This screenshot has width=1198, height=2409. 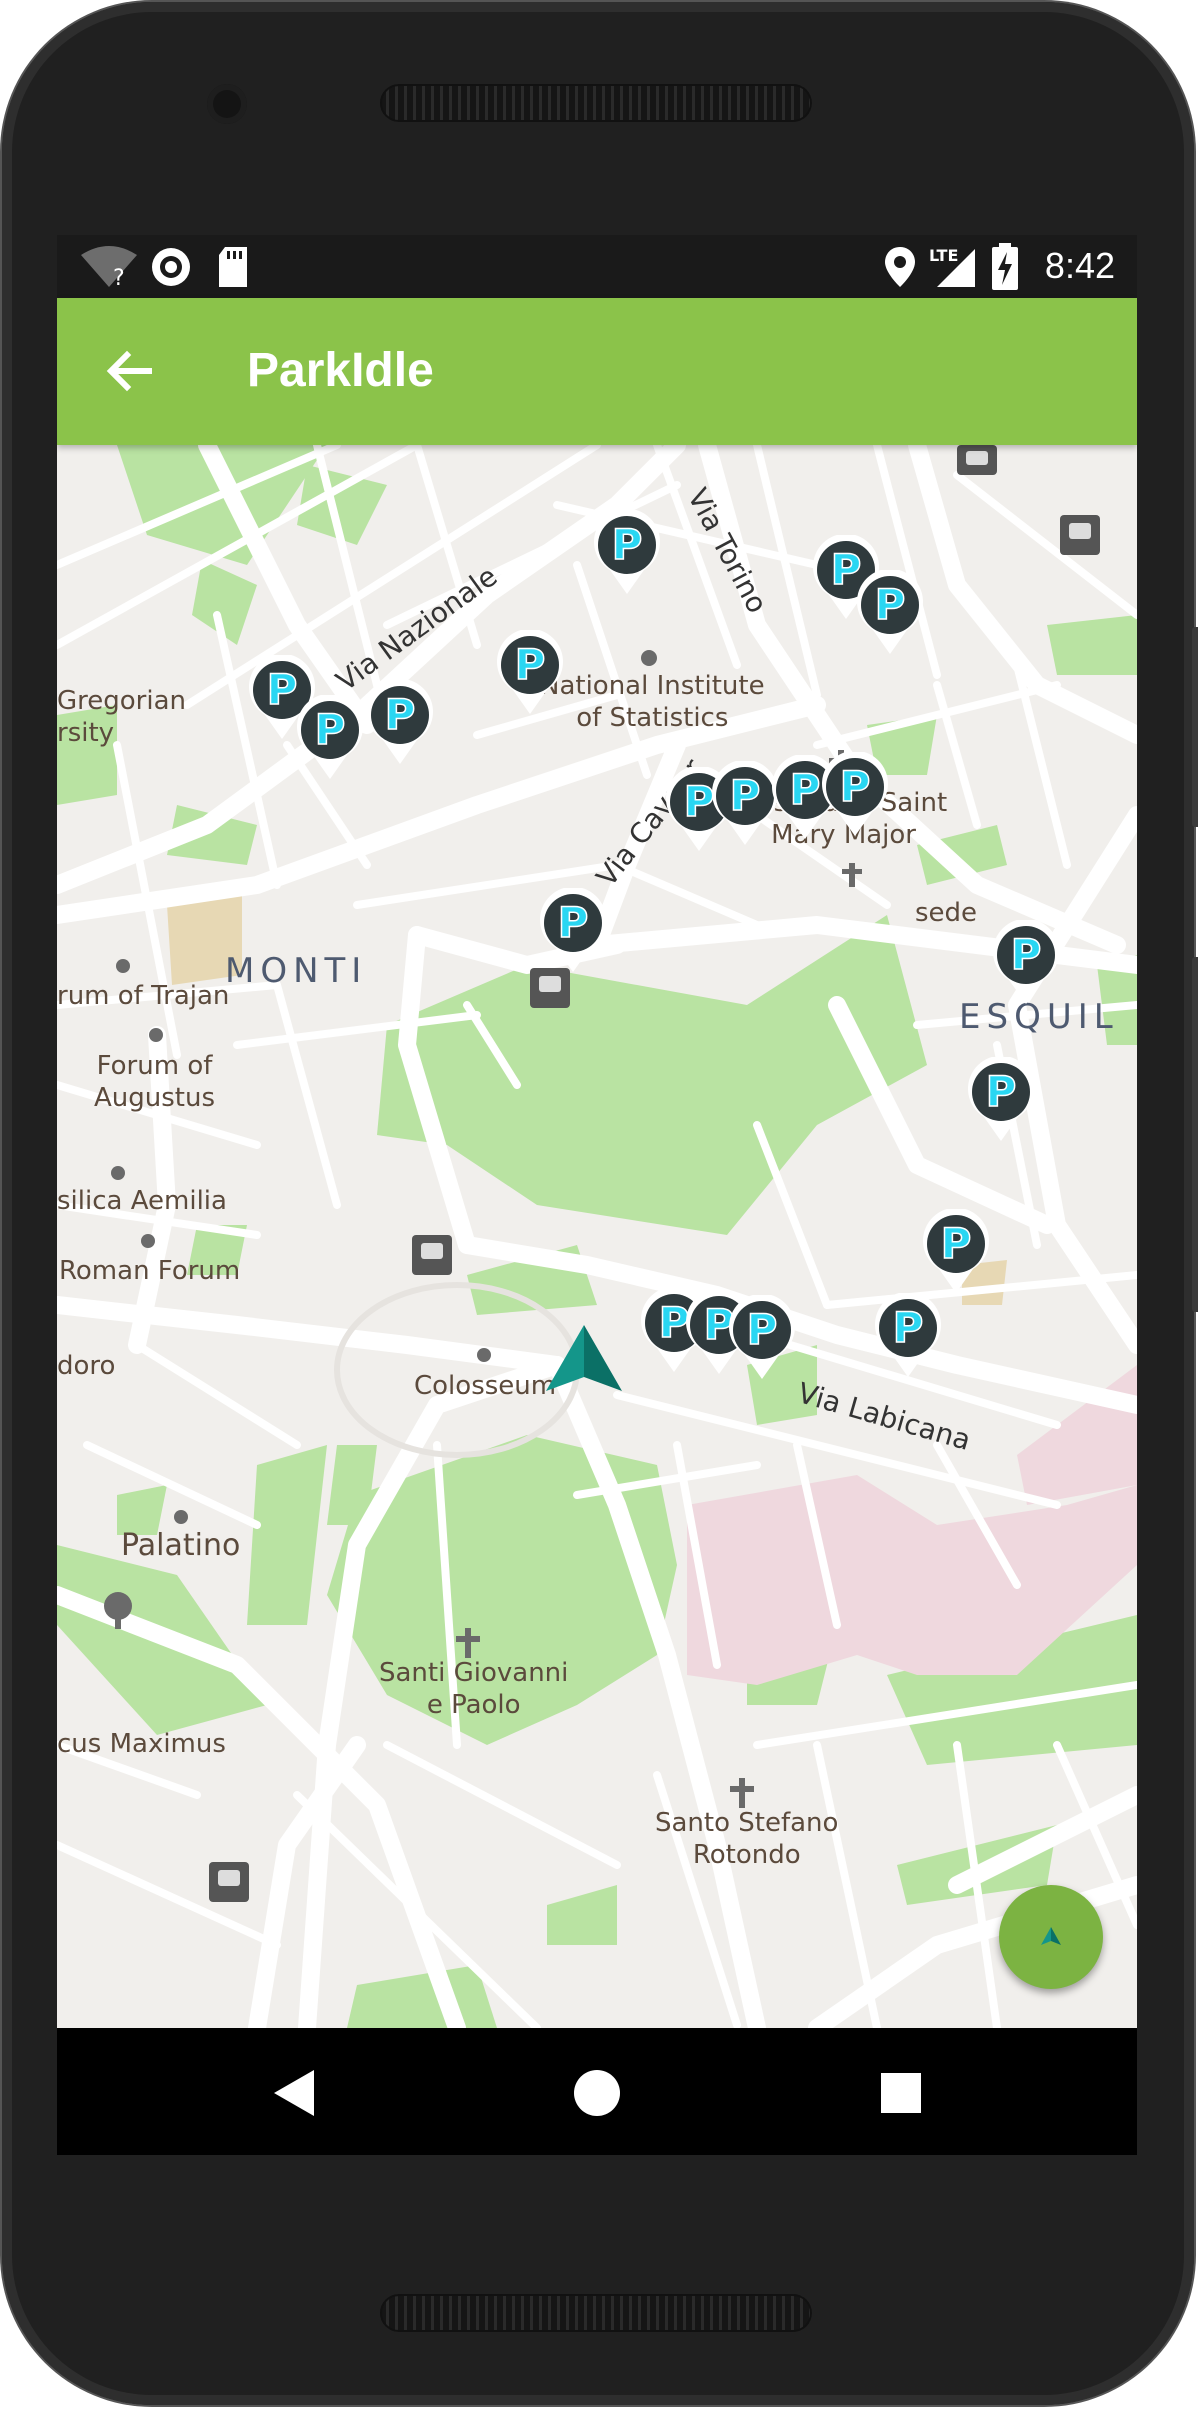 I want to click on battery-charging-icon, so click(x=1005, y=266).